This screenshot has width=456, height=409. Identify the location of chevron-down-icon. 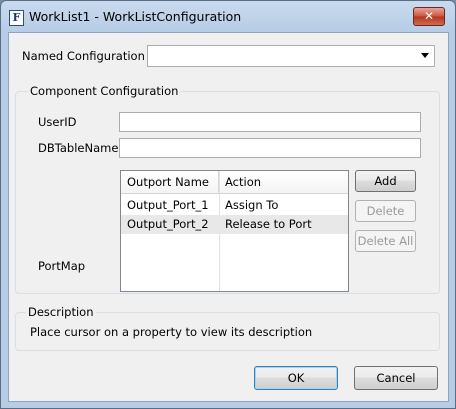
(425, 55).